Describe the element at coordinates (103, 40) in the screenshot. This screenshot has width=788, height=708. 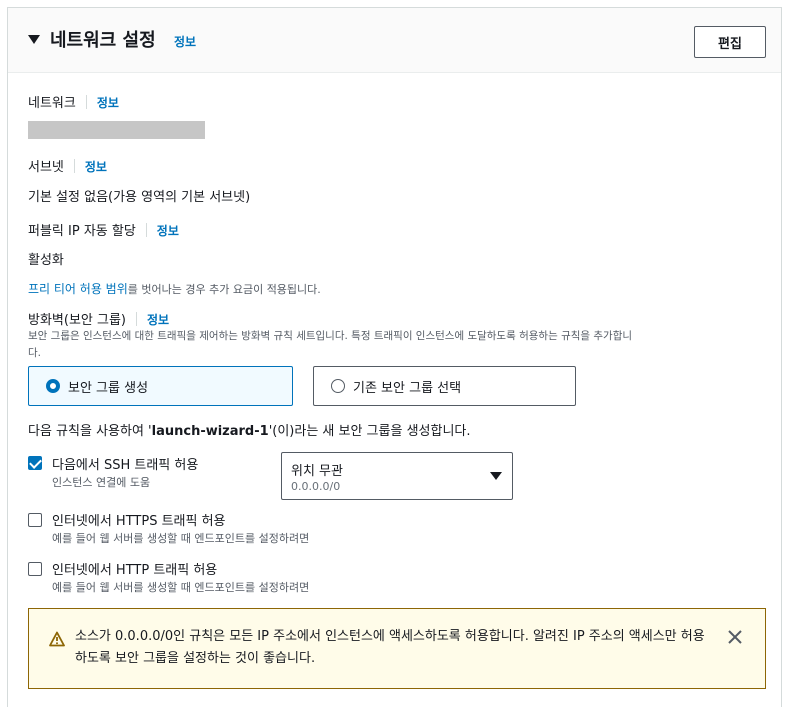
I see `panel-title: 네트워크 설정` at that location.